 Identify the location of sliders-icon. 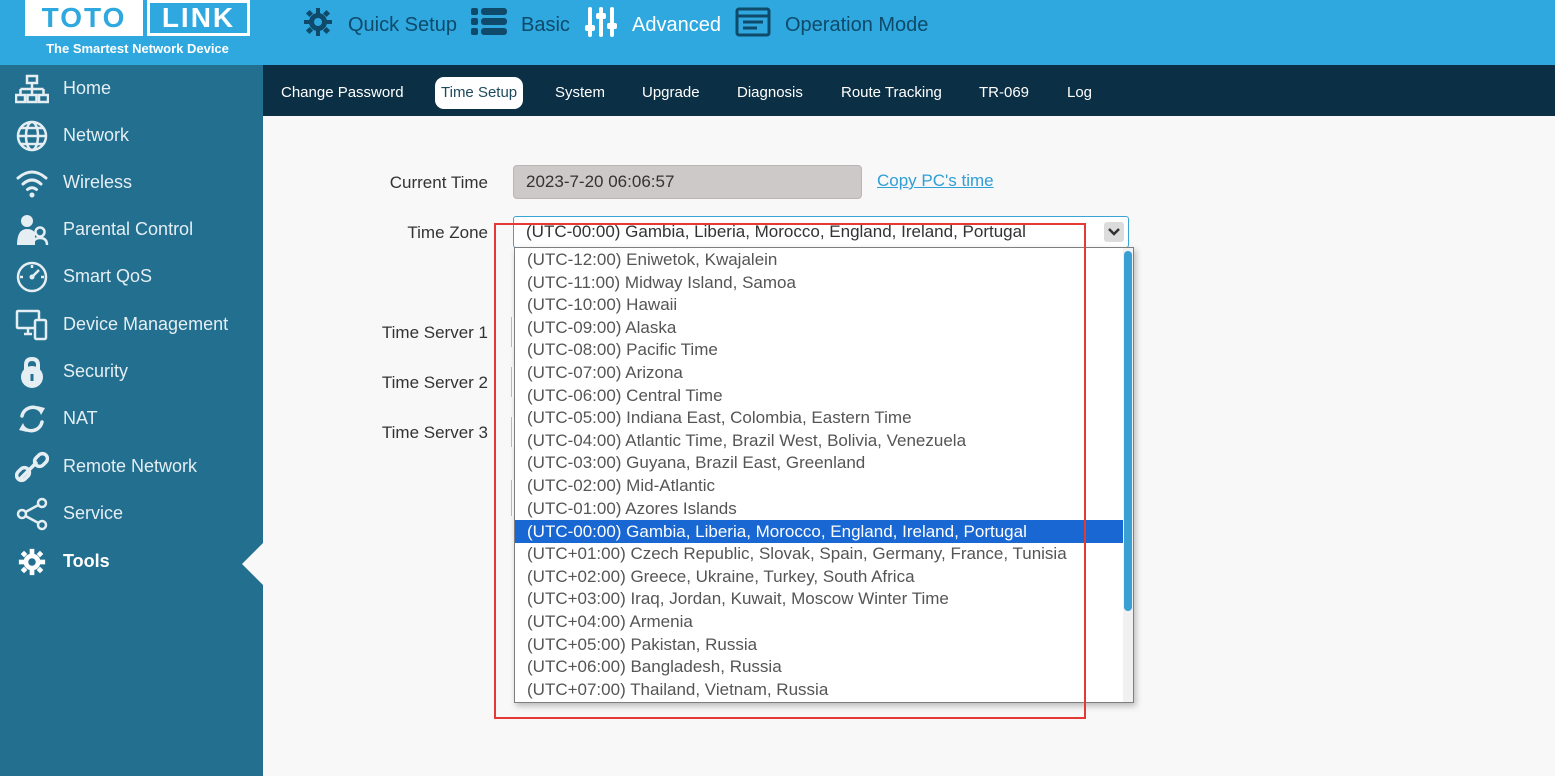
(601, 25).